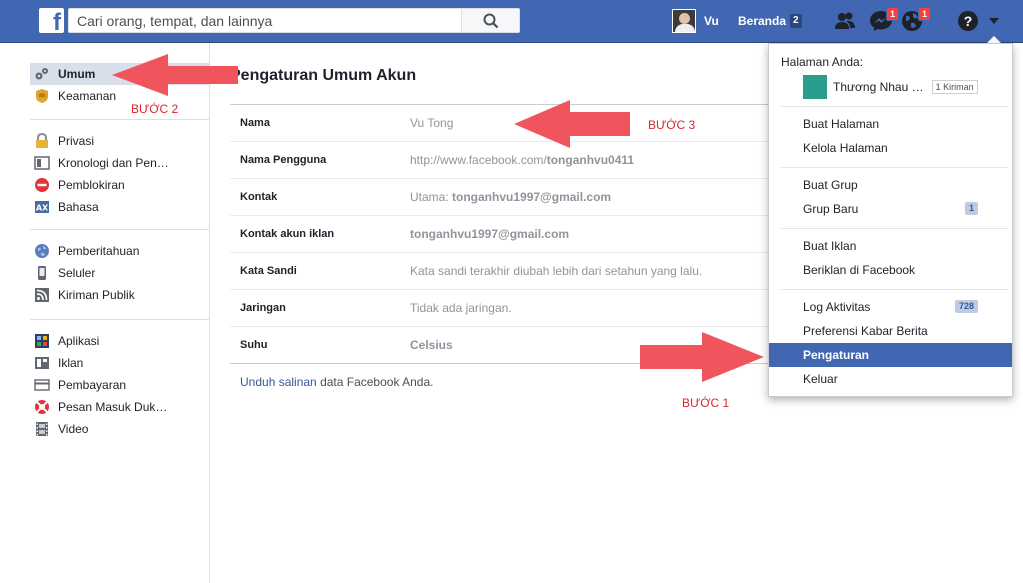 This screenshot has width=1023, height=583. I want to click on sidebar-item-notifications: Pemberitahuan, so click(120, 251).